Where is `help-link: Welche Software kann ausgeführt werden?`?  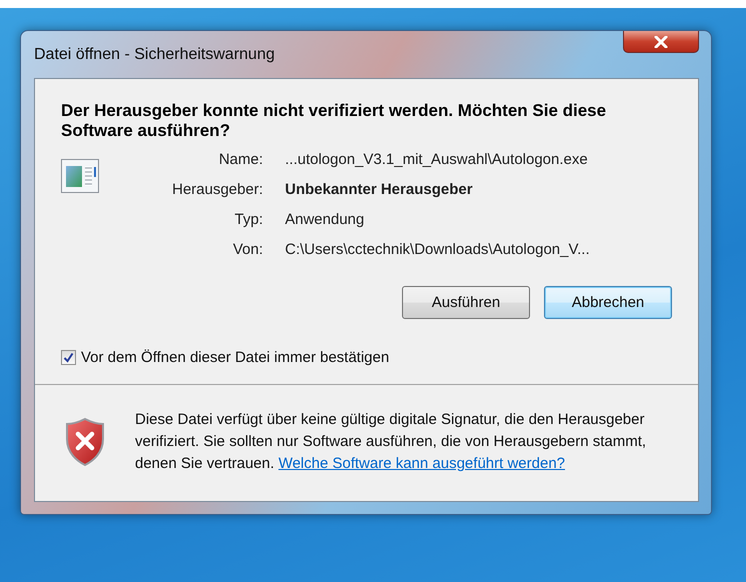
help-link: Welche Software kann ausgeführt werden? is located at coordinates (421, 463).